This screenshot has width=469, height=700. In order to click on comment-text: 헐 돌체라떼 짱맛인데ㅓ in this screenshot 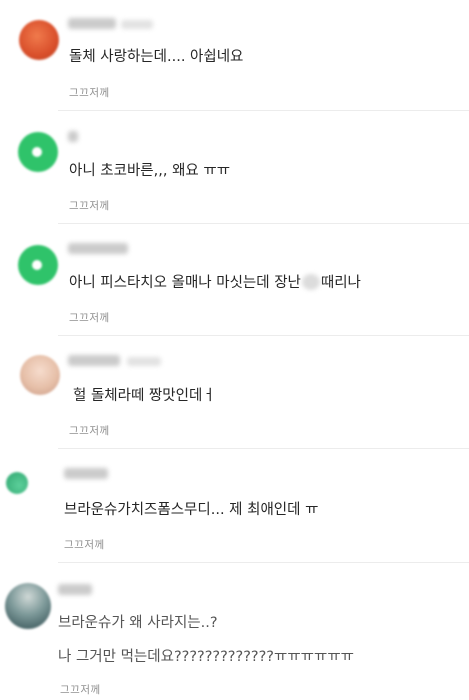, I will do `click(144, 396)`.